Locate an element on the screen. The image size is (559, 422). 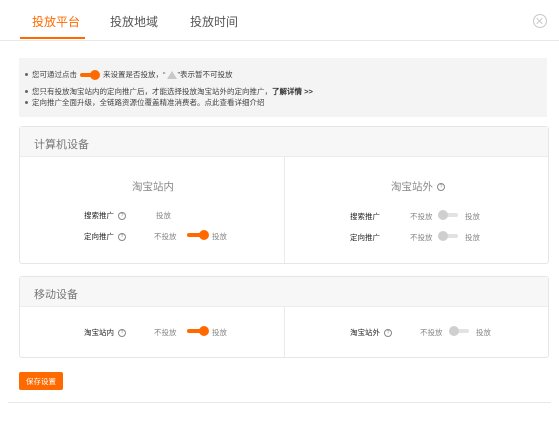
notice-line-3: 定向推广全面升级，全链路资源位覆盖精准消费者。点此查看详细介绍 is located at coordinates (145, 102).